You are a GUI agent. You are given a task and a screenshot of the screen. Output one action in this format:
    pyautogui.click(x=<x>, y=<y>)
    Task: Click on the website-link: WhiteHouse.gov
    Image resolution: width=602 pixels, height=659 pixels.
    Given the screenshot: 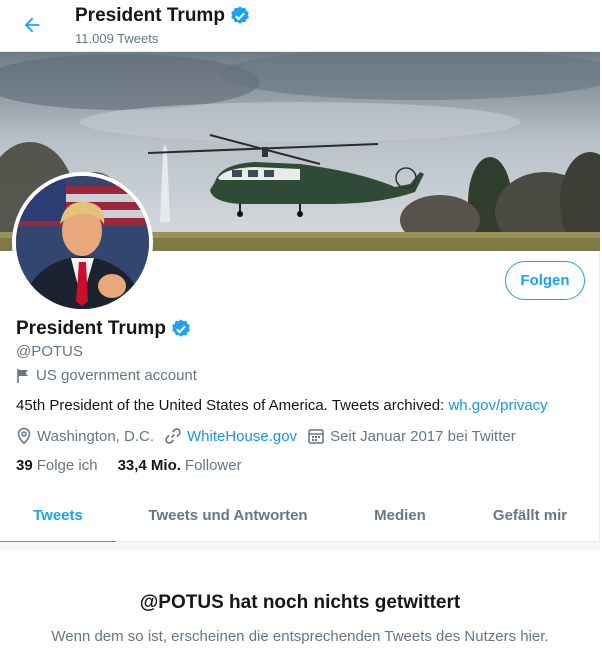 What is the action you would take?
    pyautogui.click(x=242, y=436)
    